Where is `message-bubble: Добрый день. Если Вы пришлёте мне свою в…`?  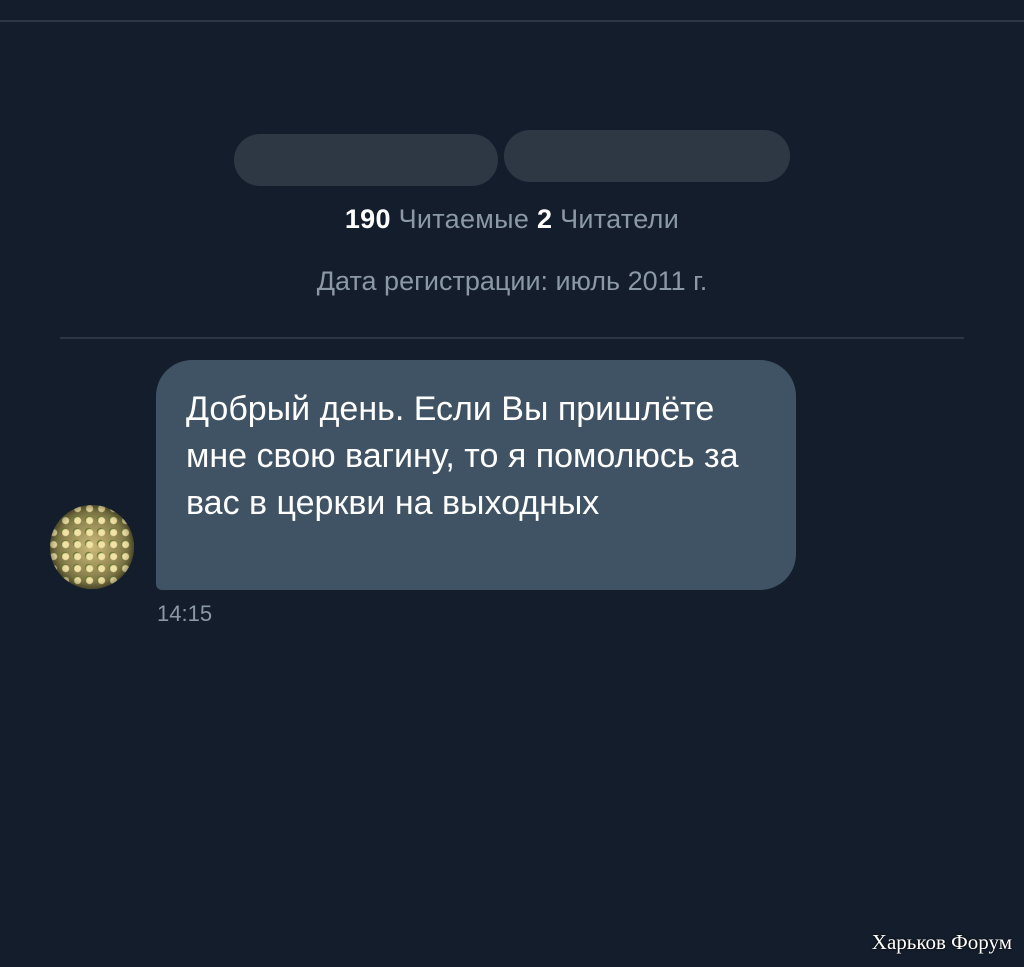 message-bubble: Добрый день. Если Вы пришлёте мне свою в… is located at coordinates (476, 475).